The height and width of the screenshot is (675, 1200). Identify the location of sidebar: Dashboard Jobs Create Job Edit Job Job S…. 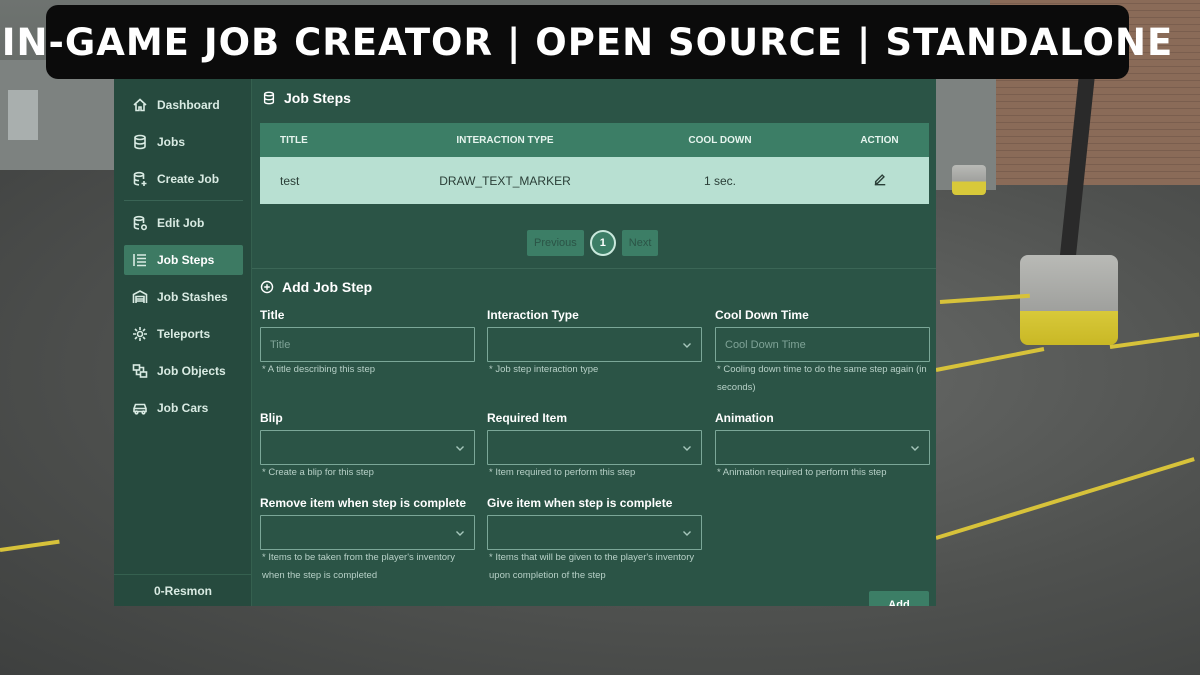
(183, 342).